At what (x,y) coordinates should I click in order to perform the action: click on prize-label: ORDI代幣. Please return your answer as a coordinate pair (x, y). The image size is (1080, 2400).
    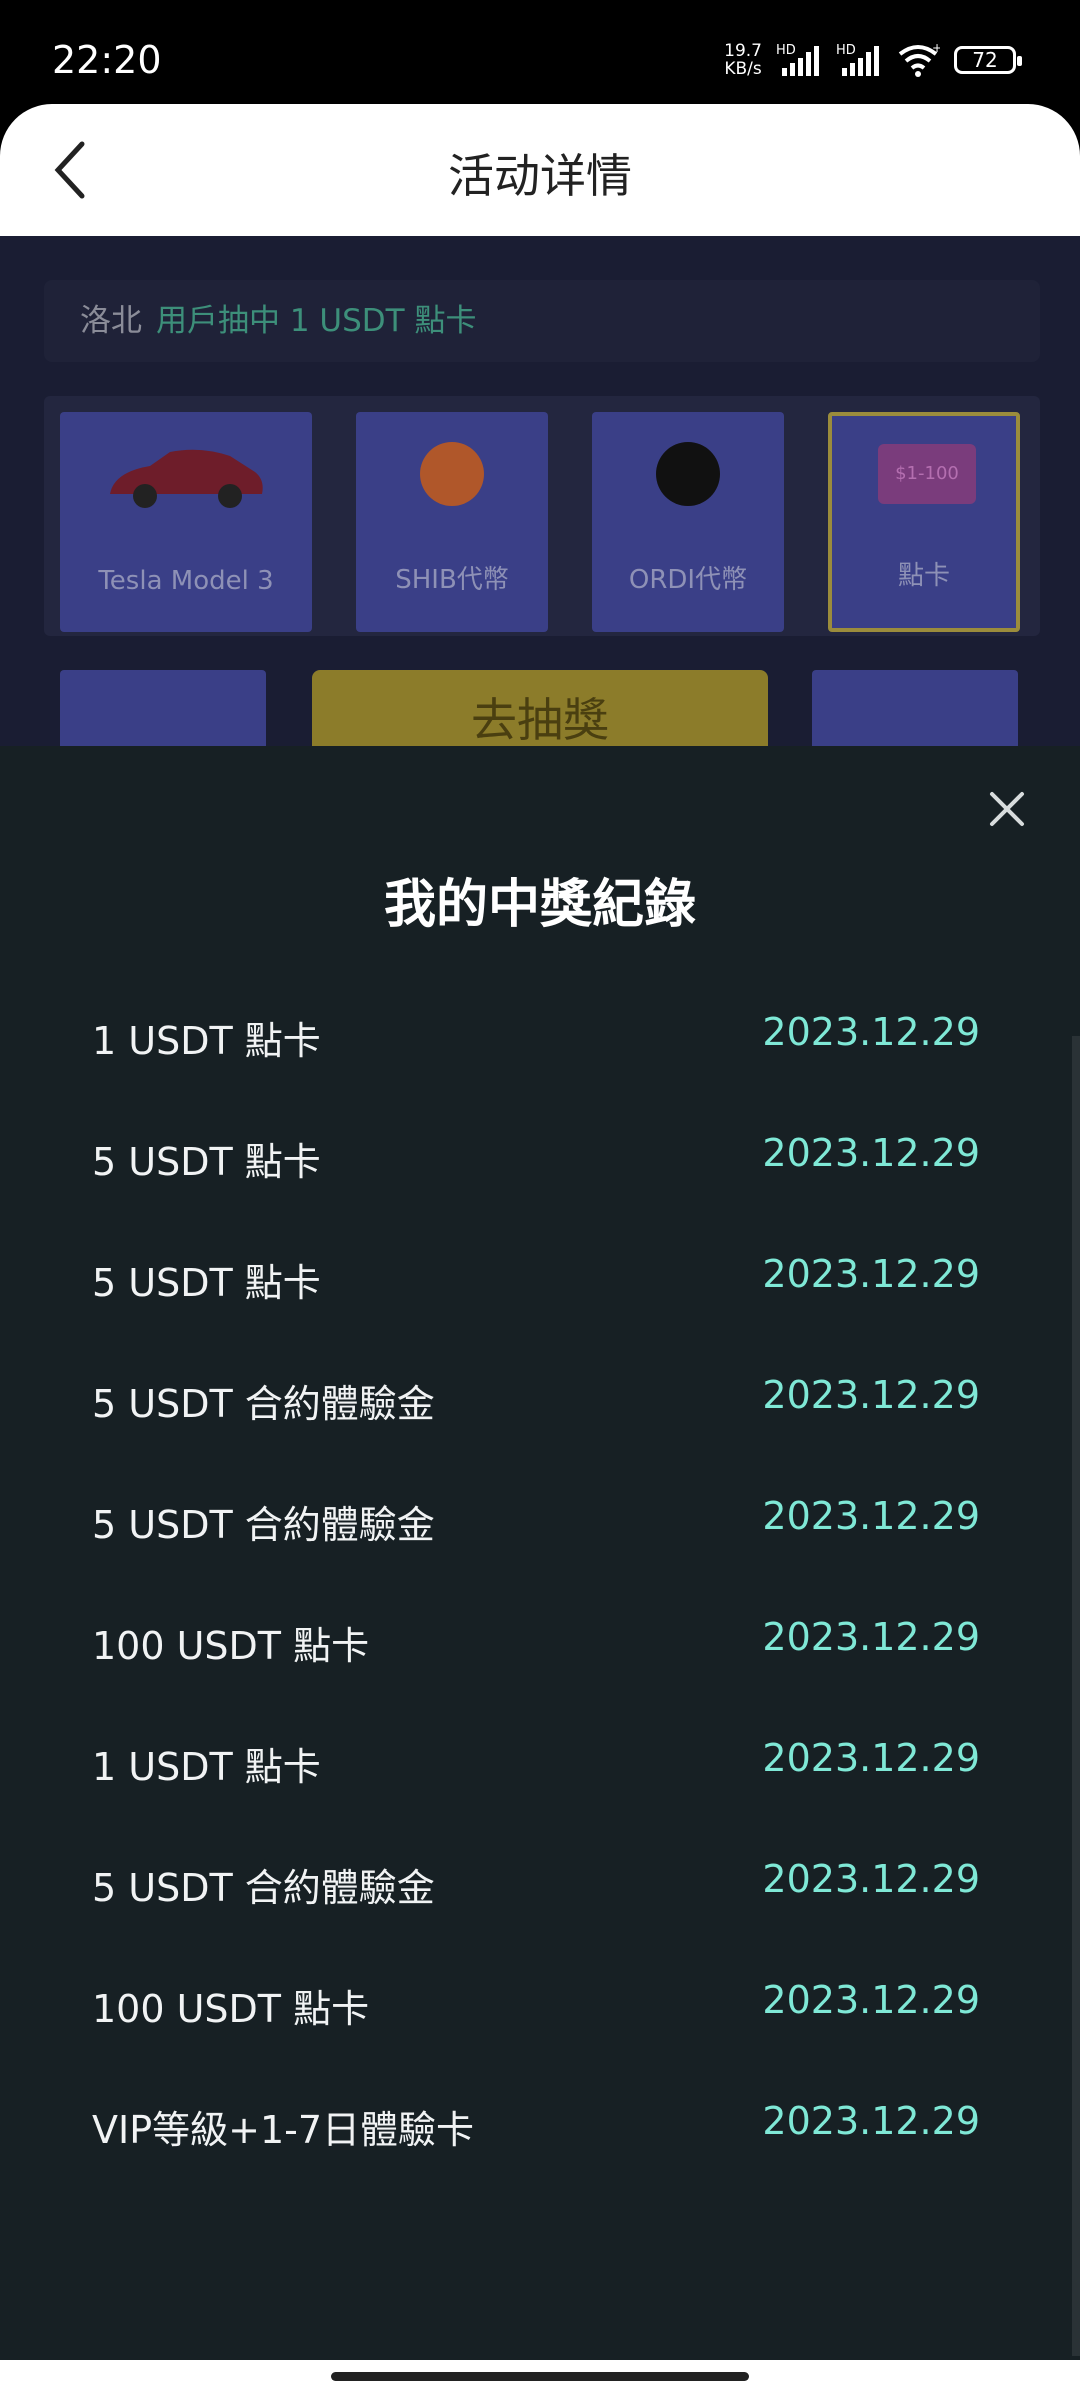
    Looking at the image, I should click on (688, 580).